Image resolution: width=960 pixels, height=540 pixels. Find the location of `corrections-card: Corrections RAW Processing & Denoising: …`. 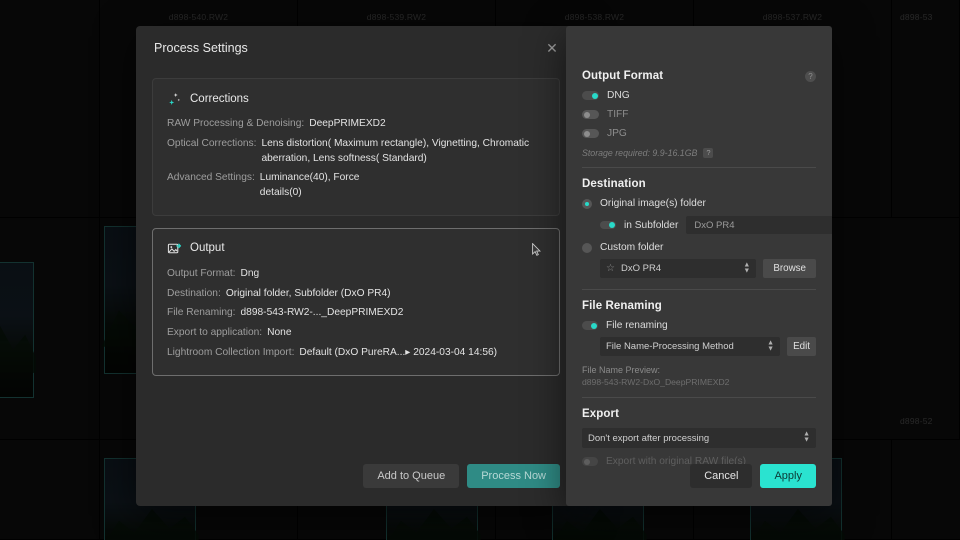

corrections-card: Corrections RAW Processing & Denoising: … is located at coordinates (356, 147).